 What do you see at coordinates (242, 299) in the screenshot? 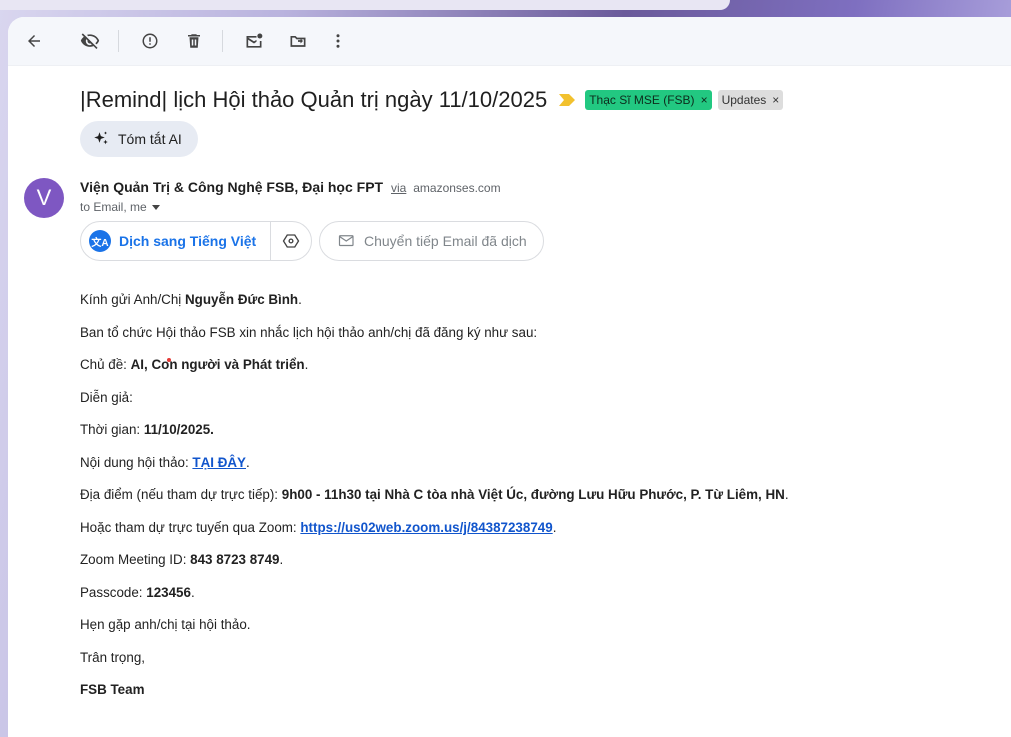
I see `recipient-name: Nguyễn Đức Bình` at bounding box center [242, 299].